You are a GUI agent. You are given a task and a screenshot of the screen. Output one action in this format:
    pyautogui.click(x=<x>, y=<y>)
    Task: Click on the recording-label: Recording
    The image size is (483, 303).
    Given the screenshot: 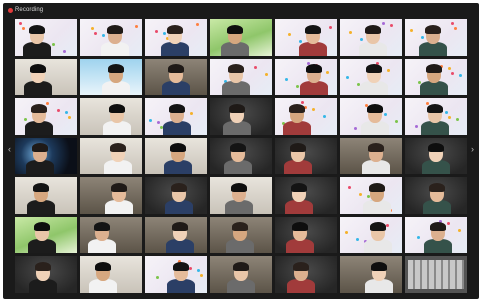 What is the action you would take?
    pyautogui.click(x=29, y=10)
    